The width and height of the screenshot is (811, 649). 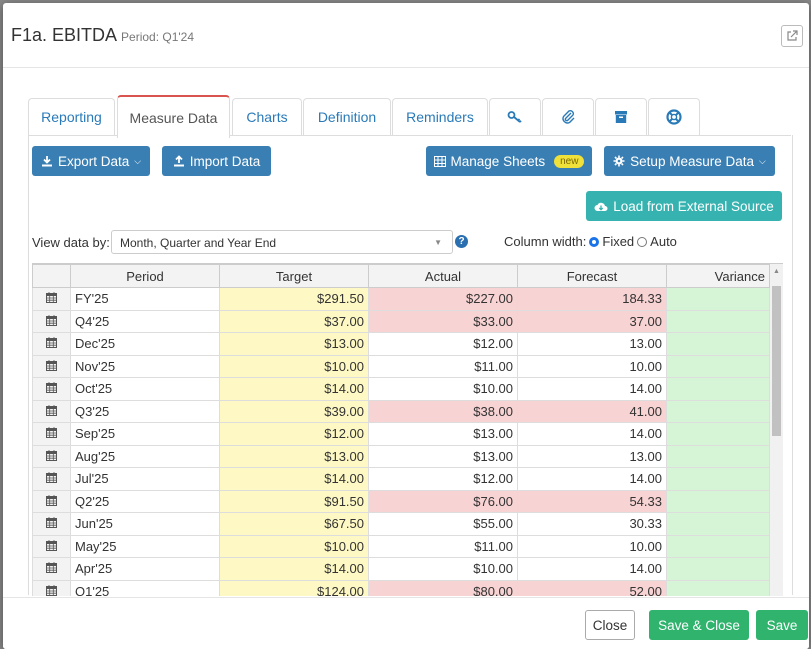 What do you see at coordinates (718, 276) in the screenshot?
I see `column-header-variance: Variance` at bounding box center [718, 276].